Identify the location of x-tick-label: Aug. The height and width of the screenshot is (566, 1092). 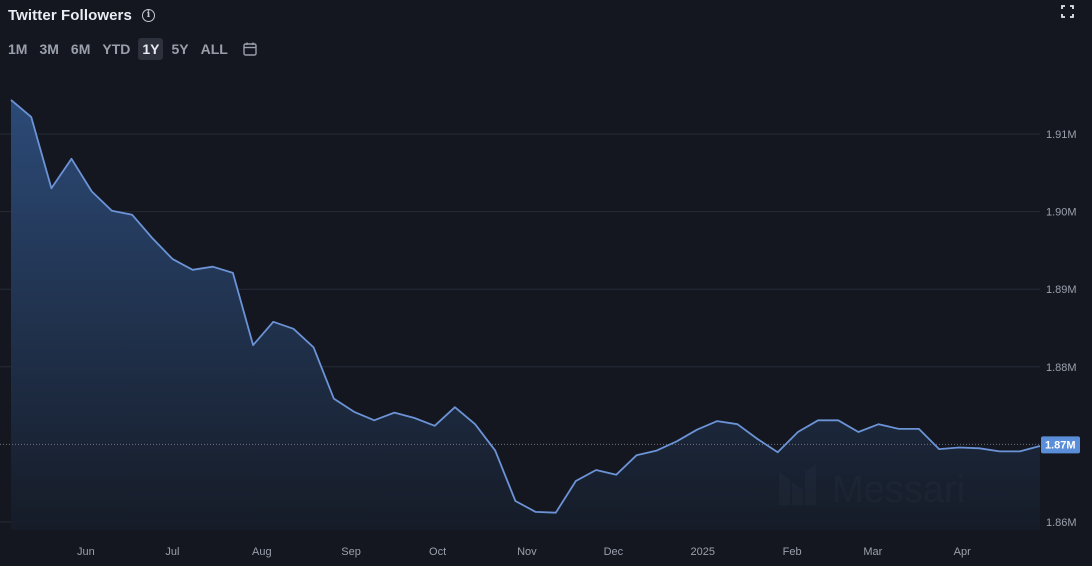
(262, 552).